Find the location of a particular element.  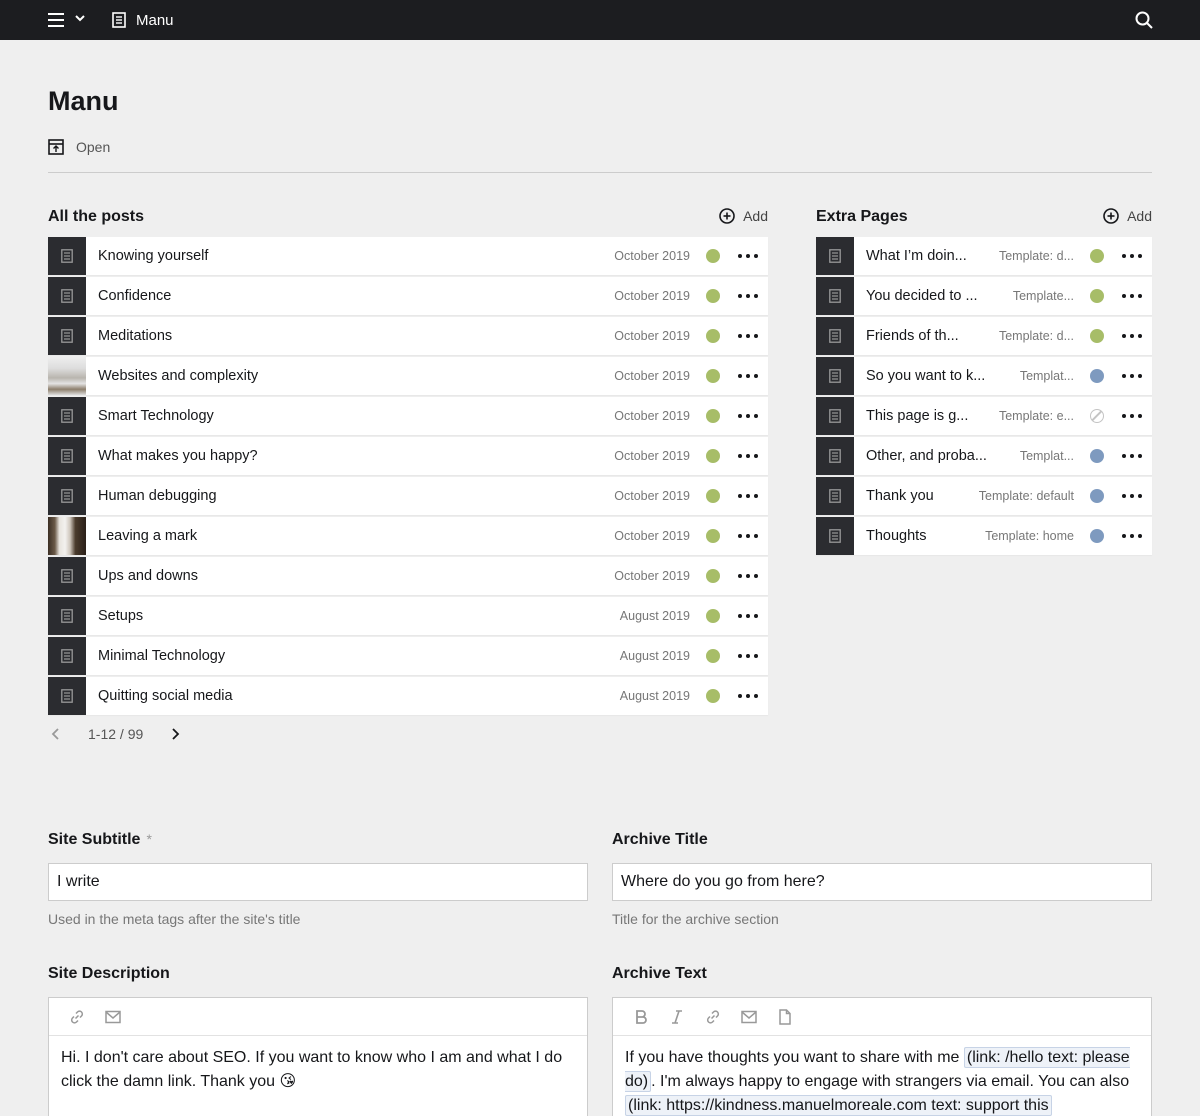

add-post-button: Add is located at coordinates (743, 216).